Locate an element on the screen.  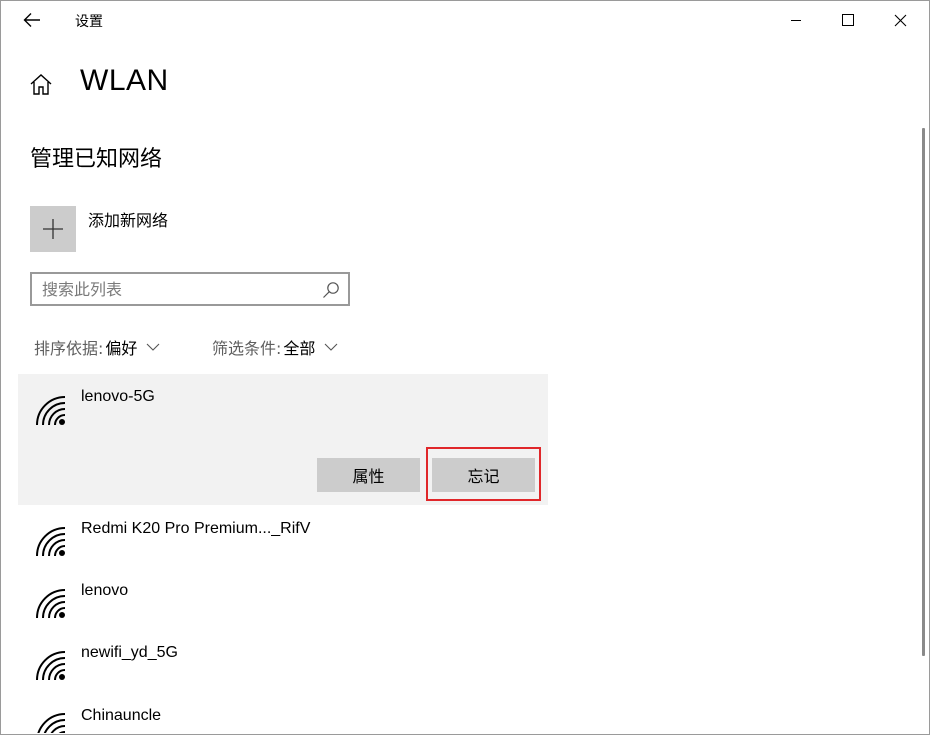
scrollbar is located at coordinates (924, 386).